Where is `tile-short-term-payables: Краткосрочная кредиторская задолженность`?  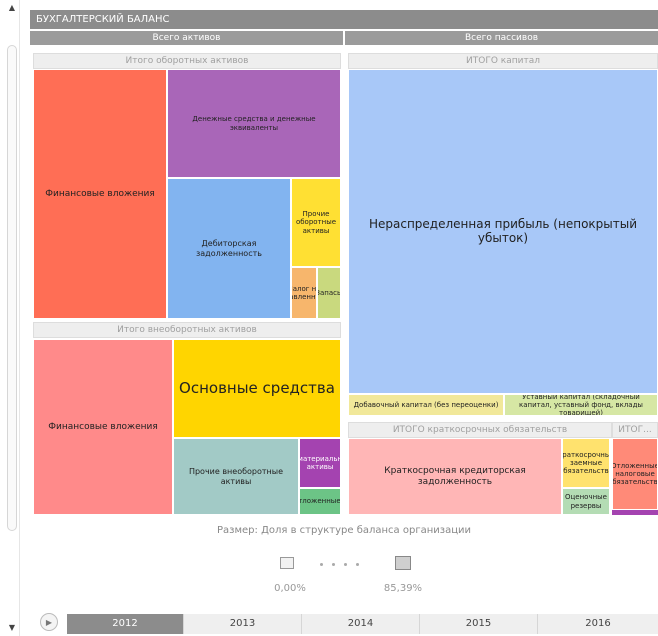 tile-short-term-payables: Краткосрочная кредиторская задолженность is located at coordinates (455, 476).